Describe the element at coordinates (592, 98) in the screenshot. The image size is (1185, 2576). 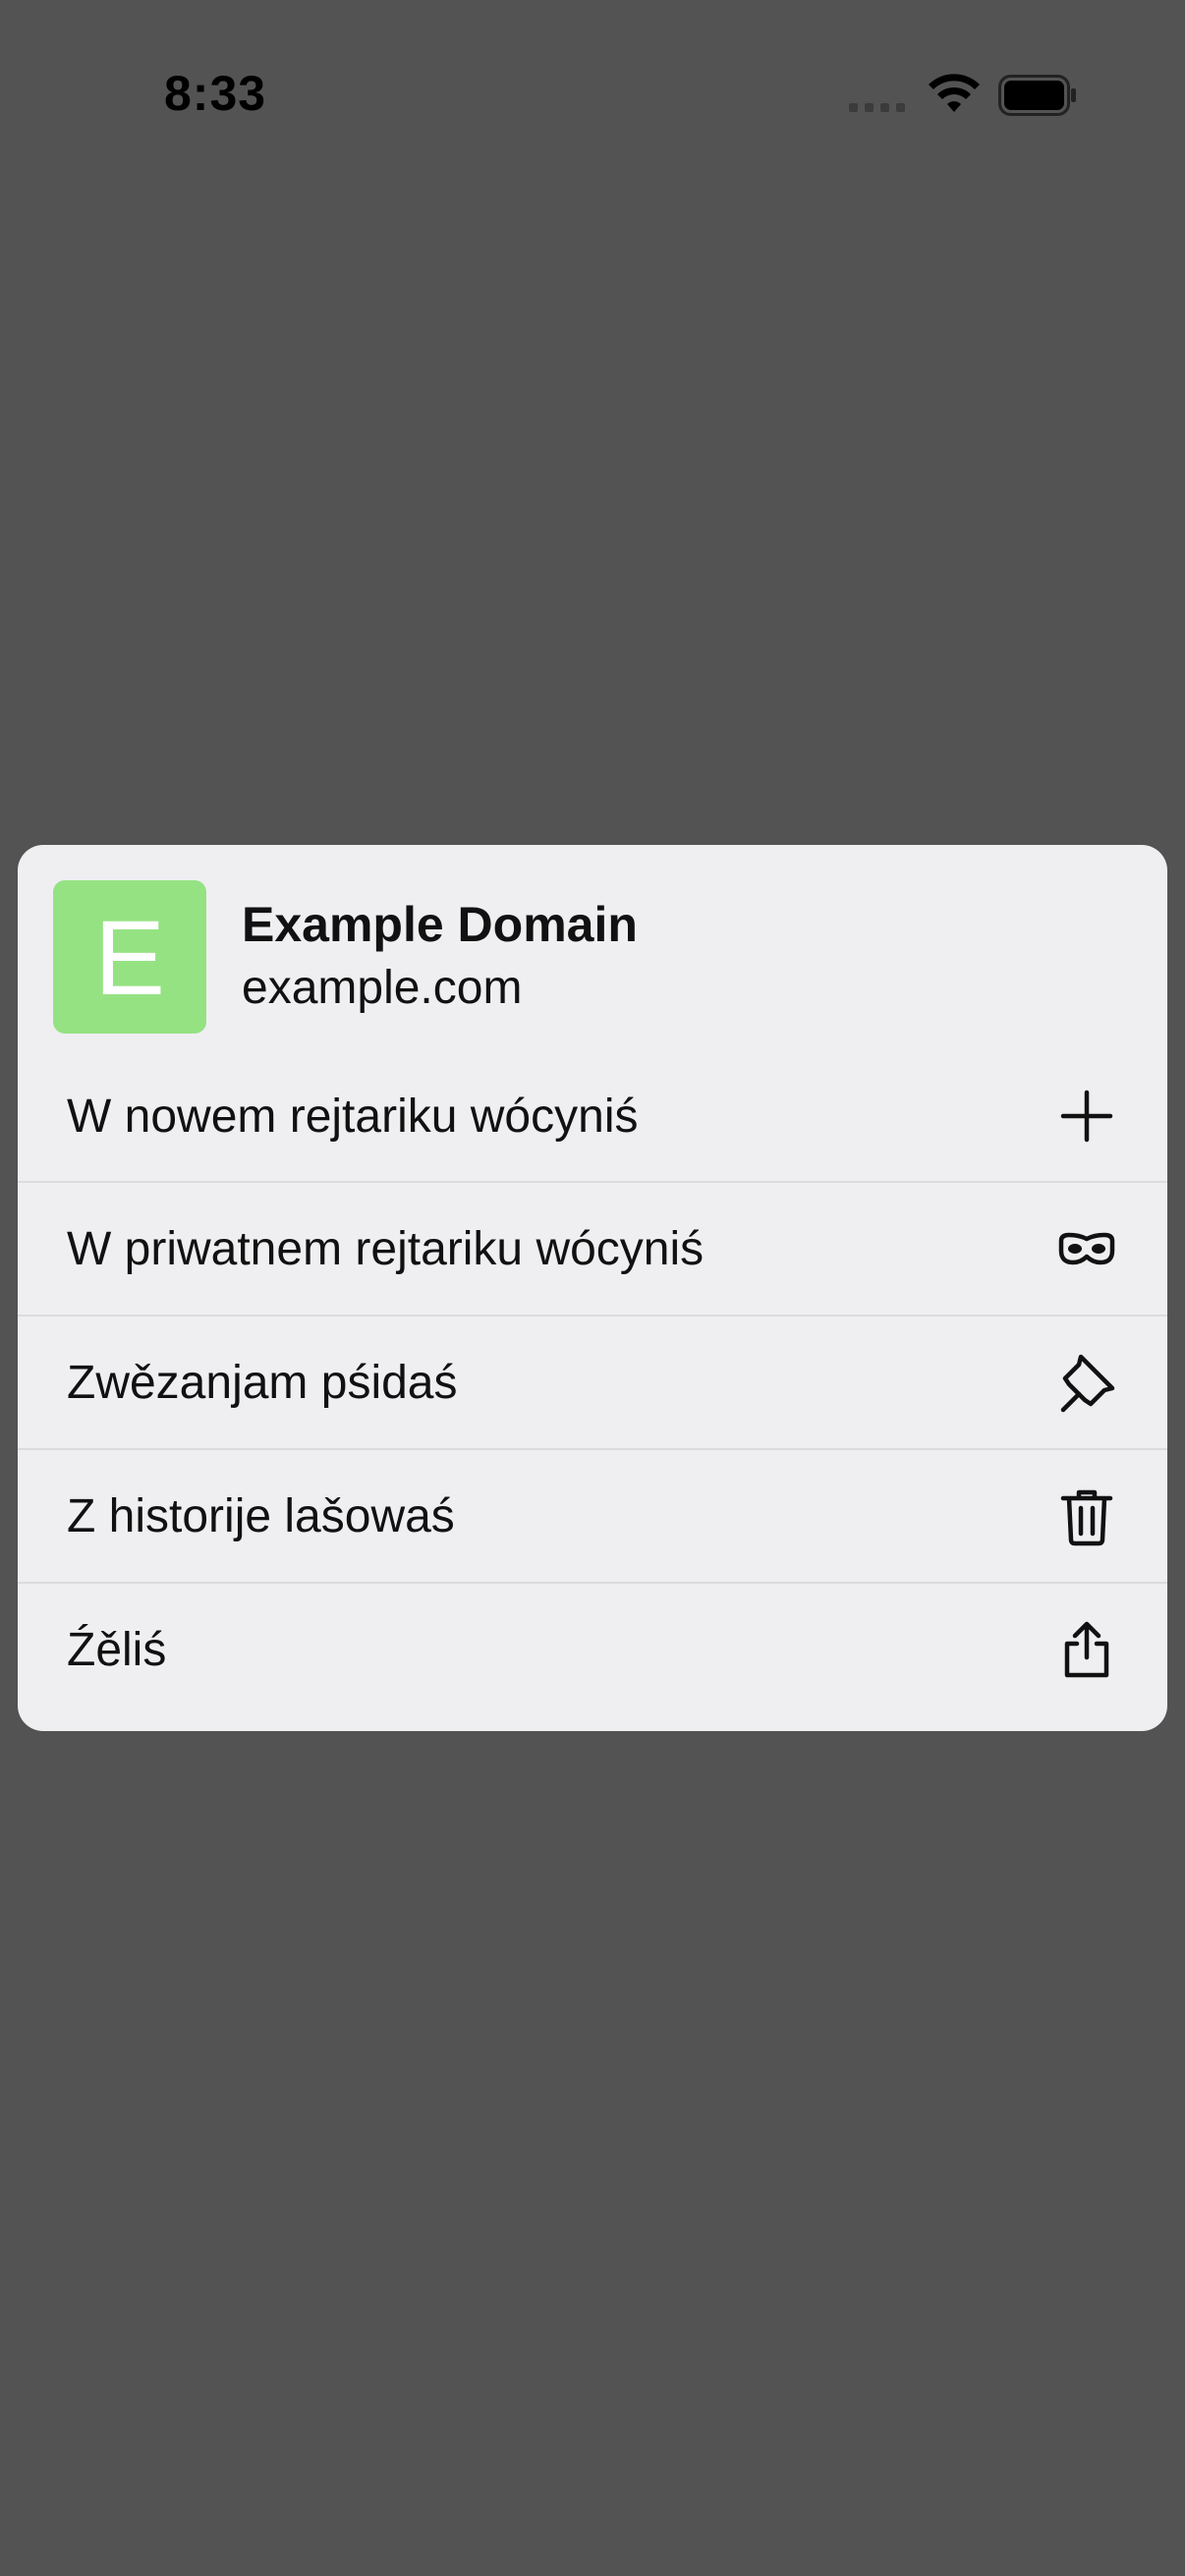
I see `status-bar: 8:33` at that location.